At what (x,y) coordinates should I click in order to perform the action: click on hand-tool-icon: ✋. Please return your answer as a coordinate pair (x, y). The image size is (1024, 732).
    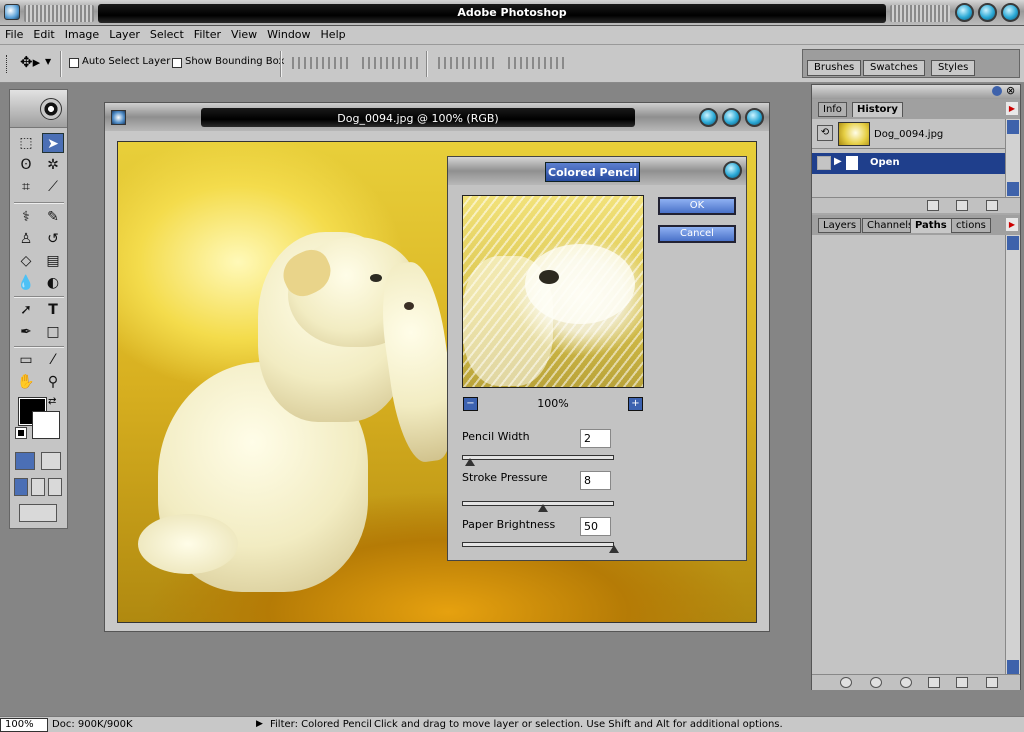
    Looking at the image, I should click on (26, 382).